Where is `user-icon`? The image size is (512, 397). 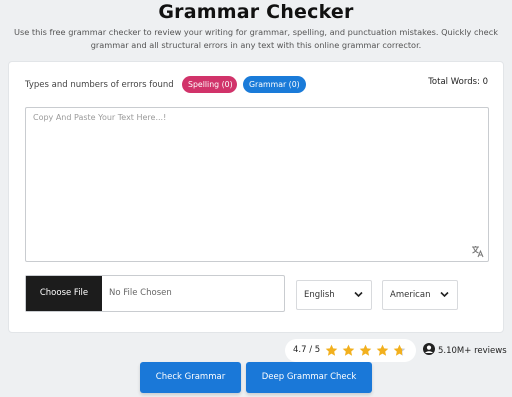 user-icon is located at coordinates (429, 349).